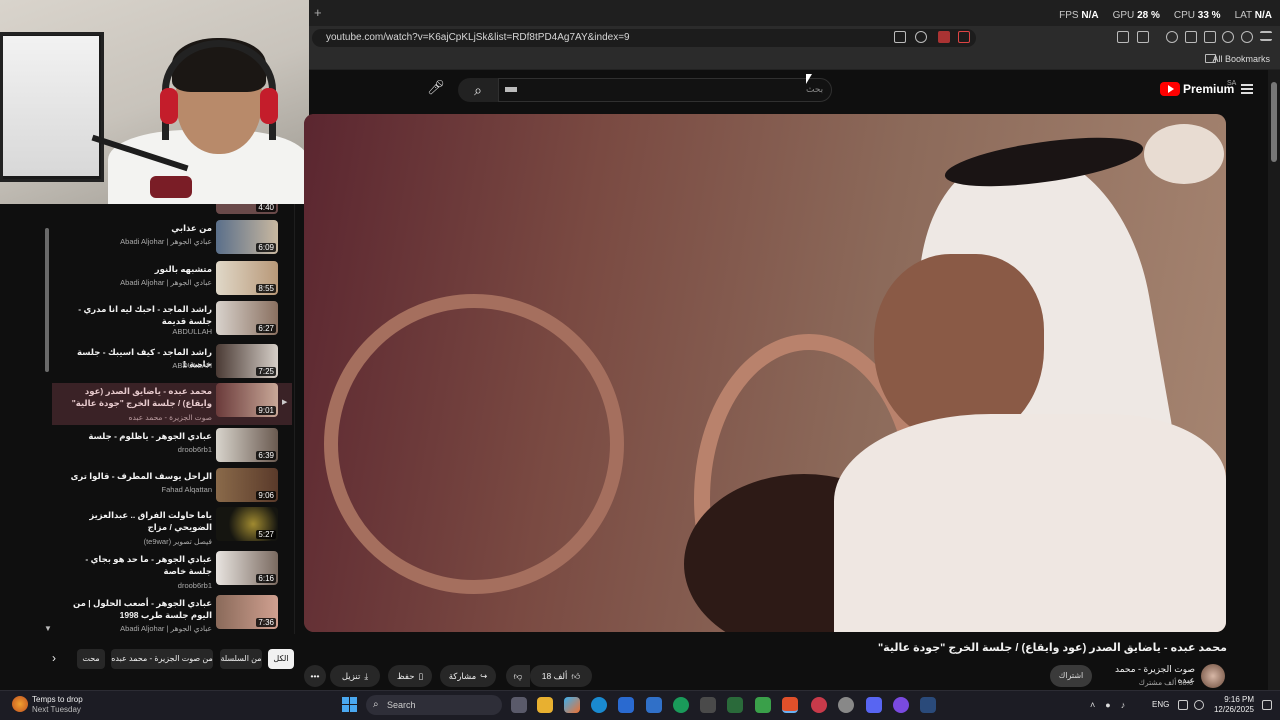 The width and height of the screenshot is (1280, 720). Describe the element at coordinates (1274, 380) in the screenshot. I see `page-scrollbar` at that location.